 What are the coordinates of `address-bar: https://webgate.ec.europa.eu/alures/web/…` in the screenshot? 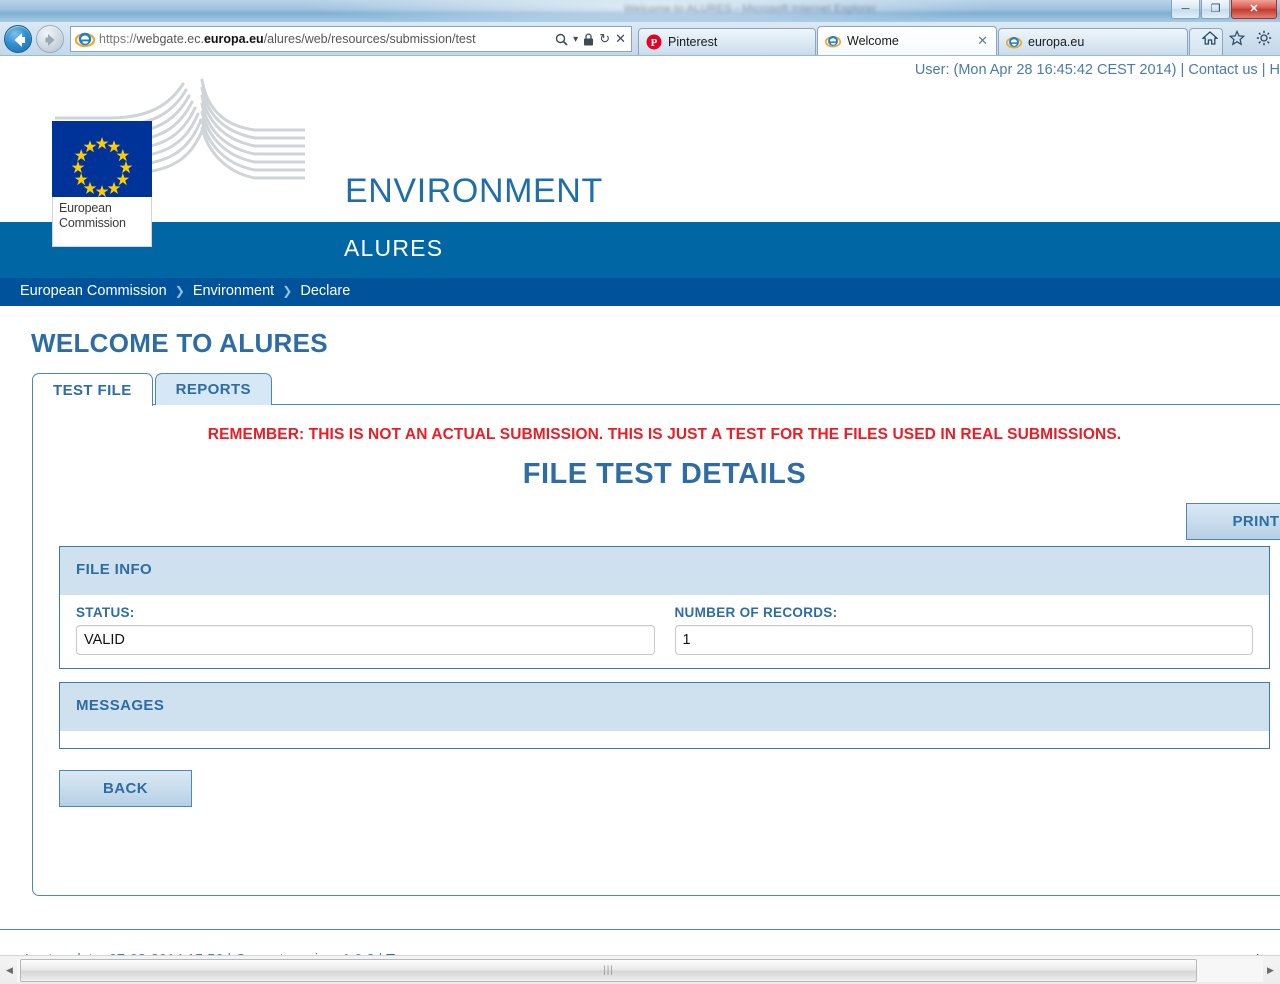 It's located at (351, 39).